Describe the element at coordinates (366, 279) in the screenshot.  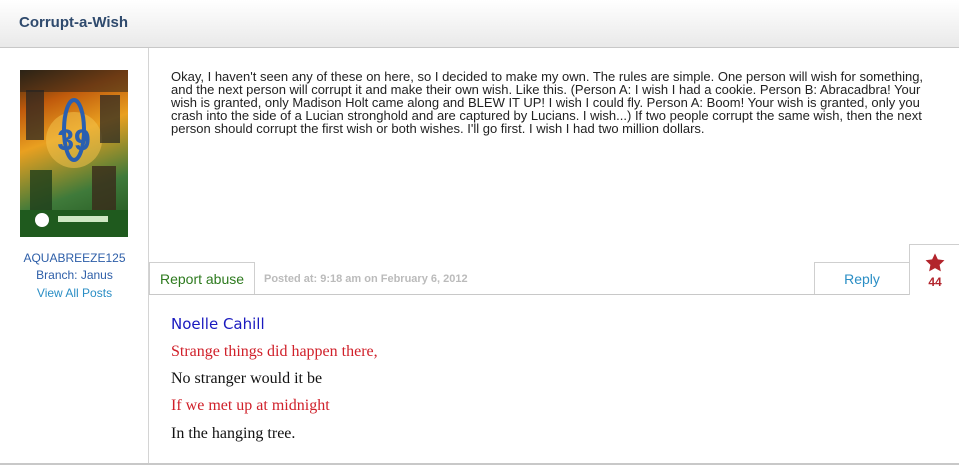
I see `posted-at-timestamp: Posted at: 9:18 am on February 6, 2012` at that location.